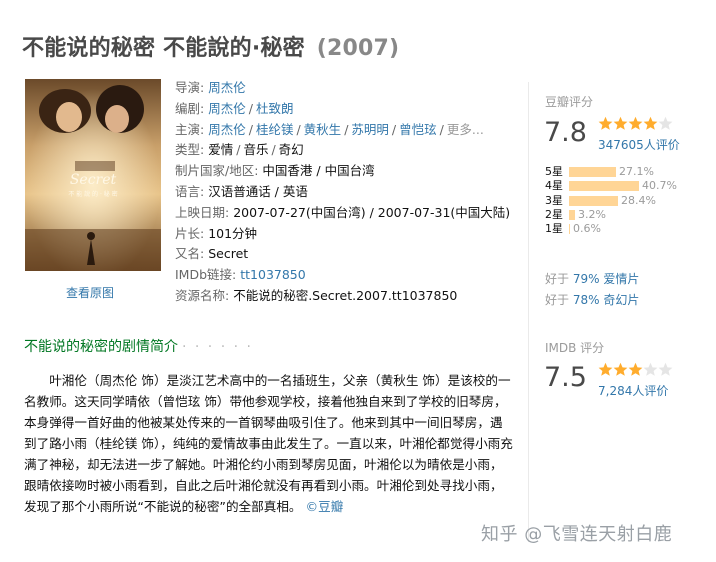 This screenshot has height=562, width=716. Describe the element at coordinates (554, 200) in the screenshot. I see `dist-star-label: 3星` at that location.